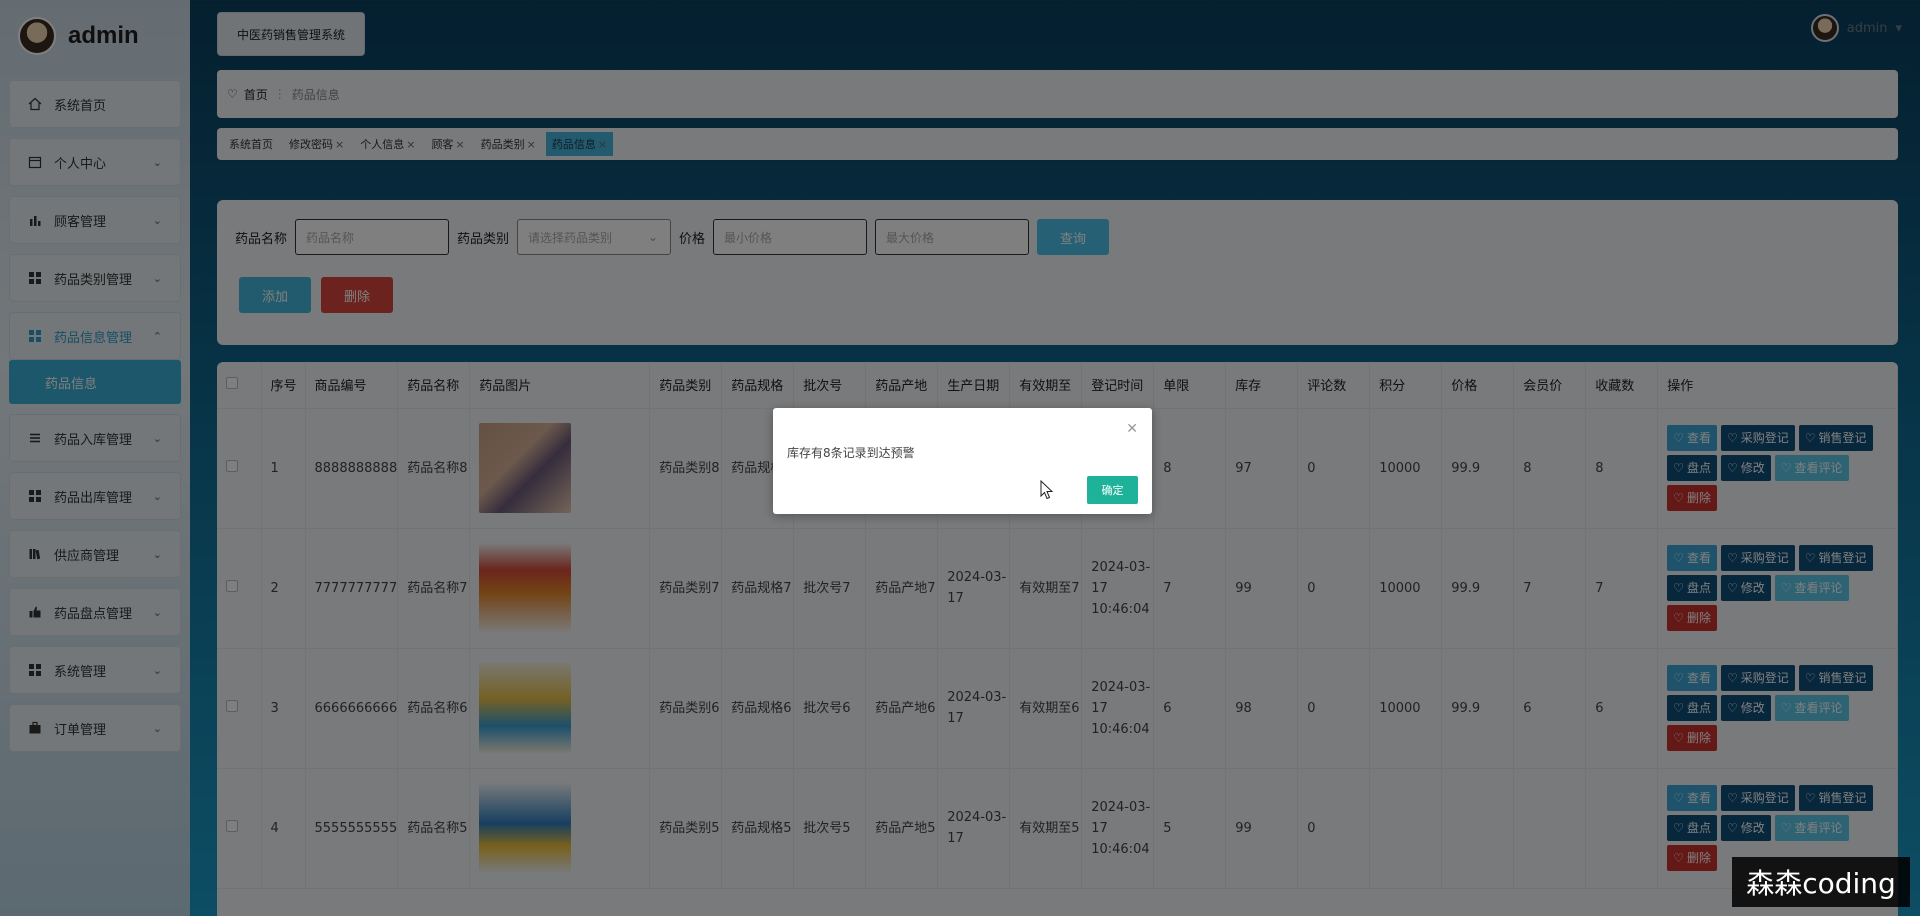  Describe the element at coordinates (1047, 490) in the screenshot. I see `mouse-cursor-icon` at that location.